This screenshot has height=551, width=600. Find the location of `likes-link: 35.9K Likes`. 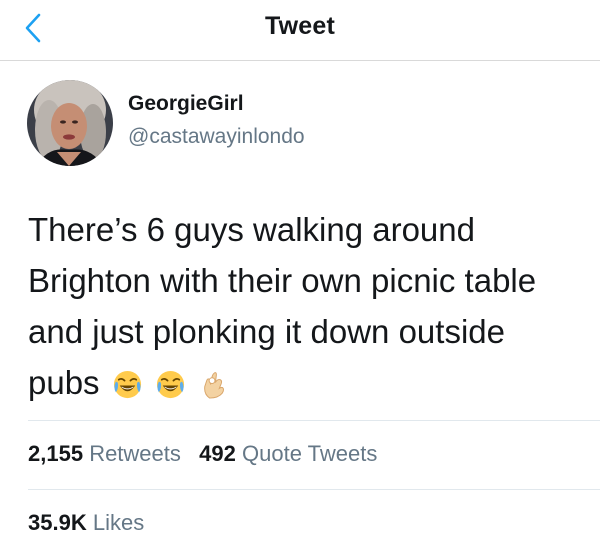

likes-link: 35.9K Likes is located at coordinates (86, 522).